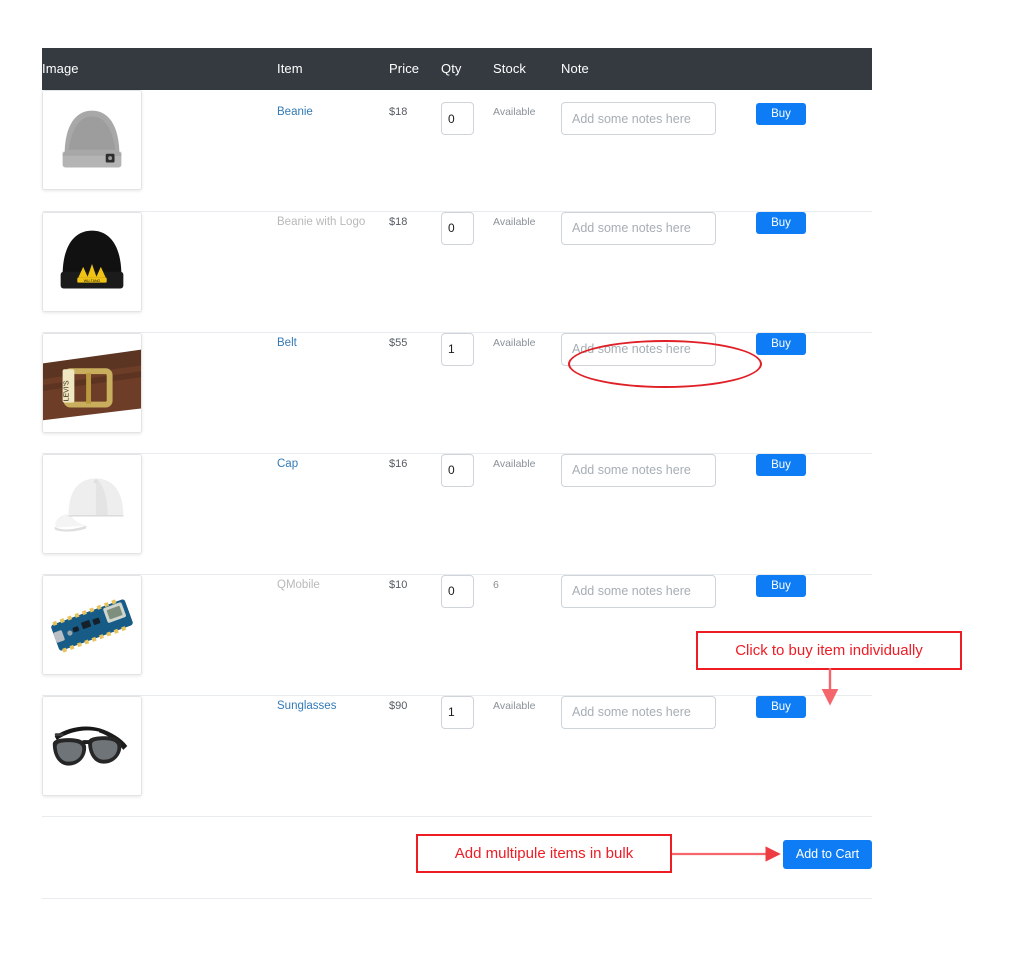 The width and height of the screenshot is (1012, 955). Describe the element at coordinates (658, 69) in the screenshot. I see `column-header-note: Note` at that location.